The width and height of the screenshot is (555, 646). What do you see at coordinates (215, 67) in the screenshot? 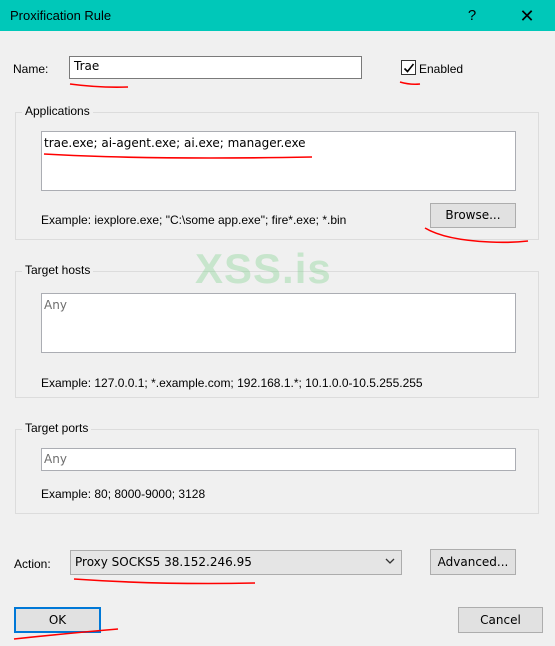
I see `name-input: Trae` at bounding box center [215, 67].